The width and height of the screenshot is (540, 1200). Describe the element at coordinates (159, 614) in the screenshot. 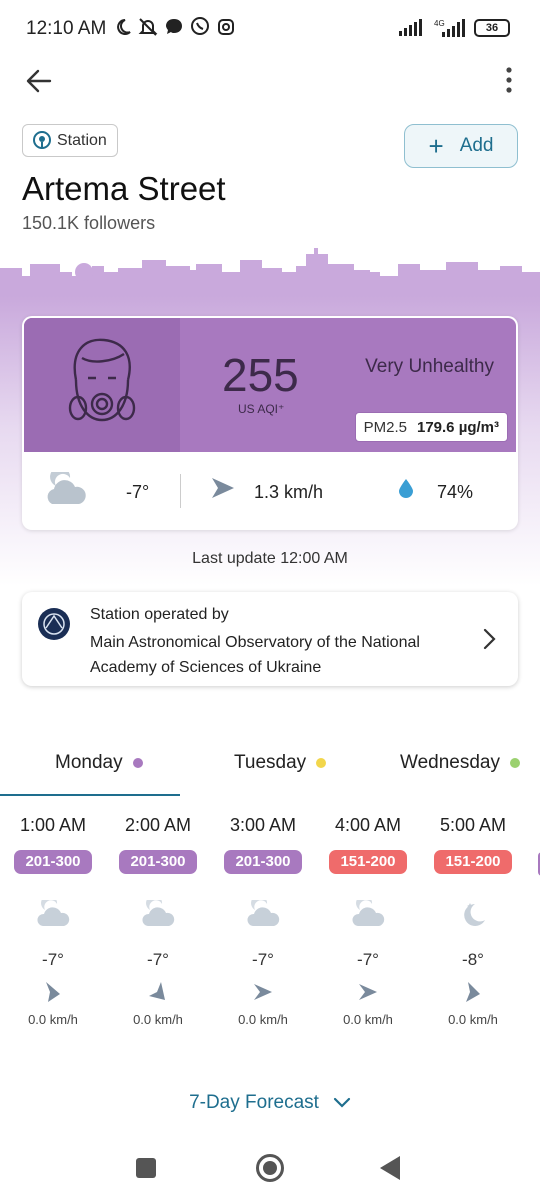

I see `operator-label: Station operated by` at that location.